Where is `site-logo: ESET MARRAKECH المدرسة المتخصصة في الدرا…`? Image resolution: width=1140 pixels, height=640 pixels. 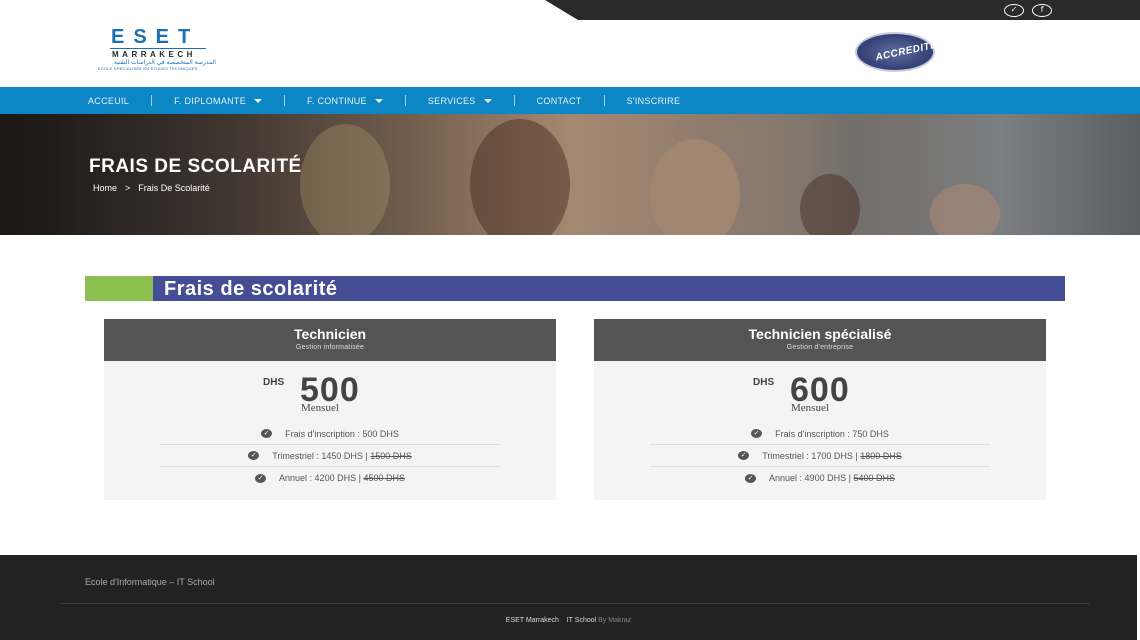 site-logo: ESET MARRAKECH المدرسة المتخصصة في الدرا… is located at coordinates (158, 47).